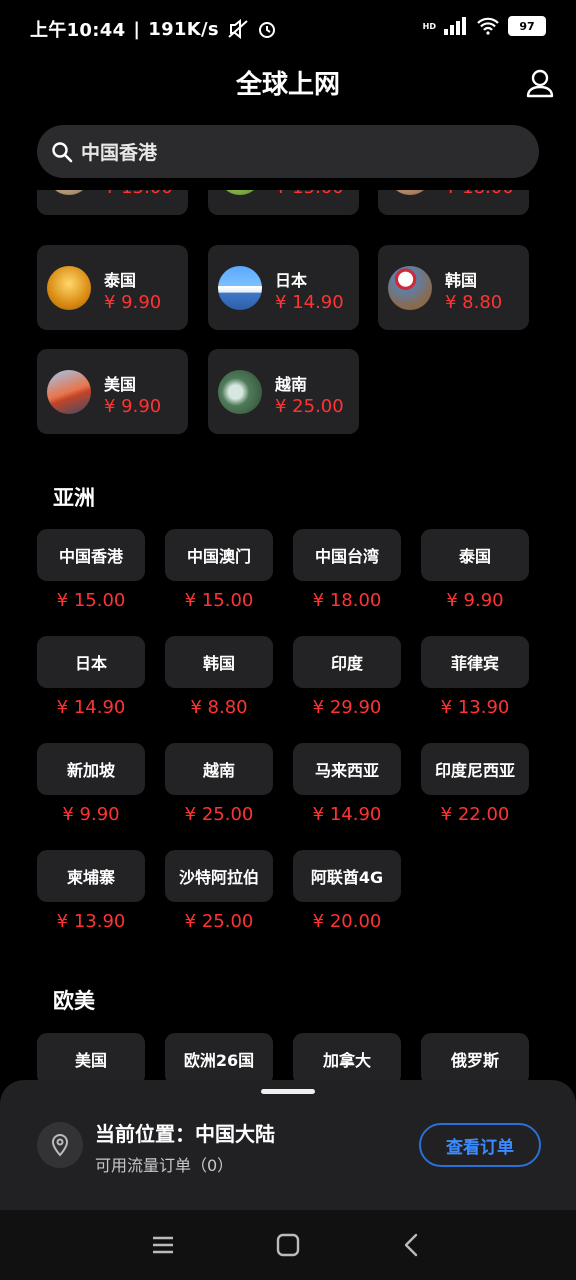  I want to click on page-title: 全球上网, so click(287, 85).